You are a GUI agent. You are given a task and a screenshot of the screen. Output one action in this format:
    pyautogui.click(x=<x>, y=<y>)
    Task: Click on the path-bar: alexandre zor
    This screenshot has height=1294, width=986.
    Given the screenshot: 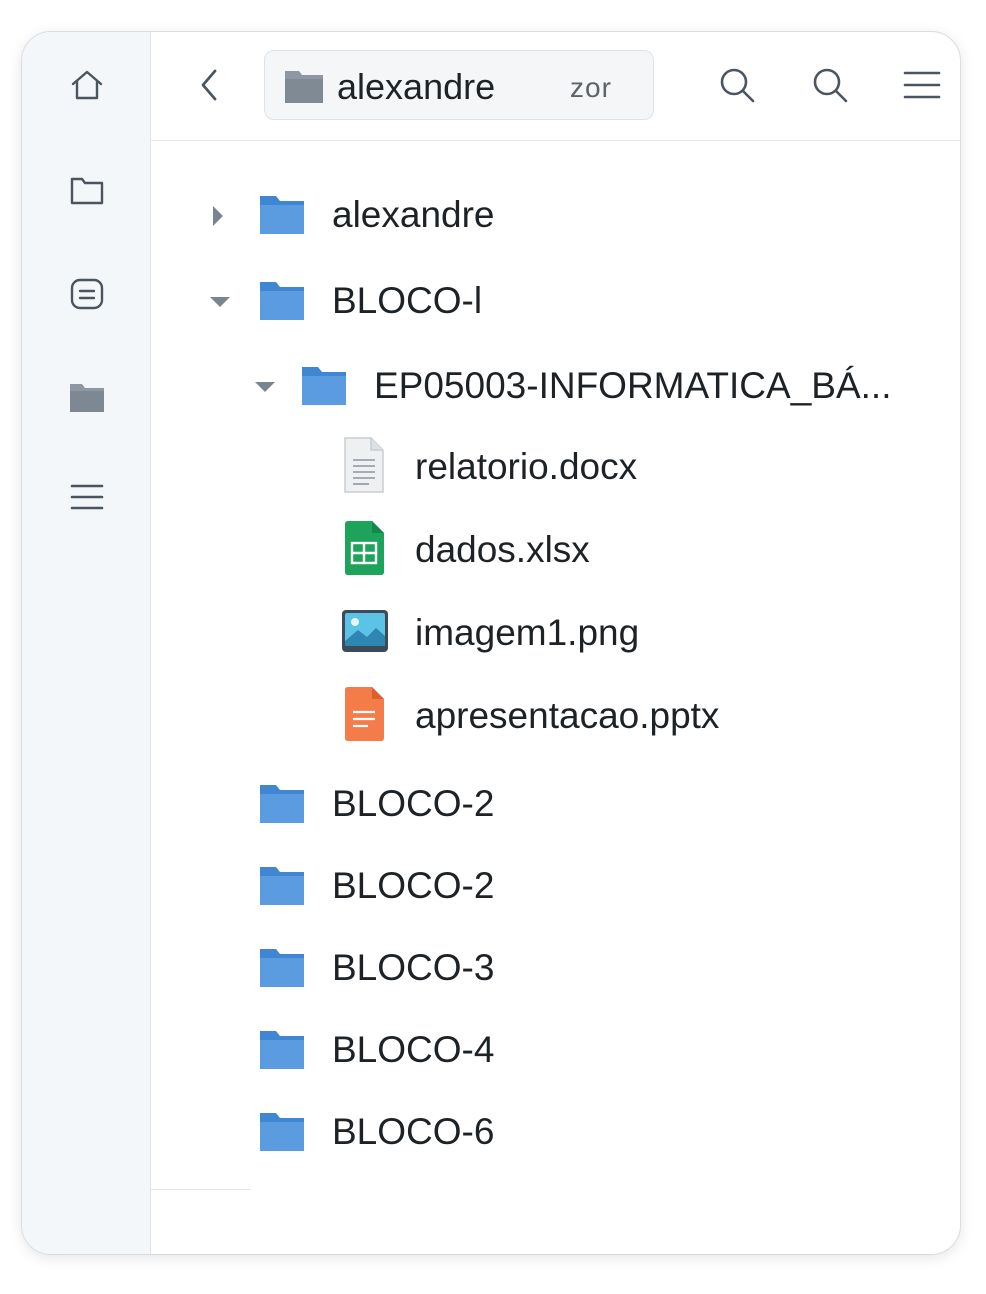 What is the action you would take?
    pyautogui.click(x=459, y=85)
    